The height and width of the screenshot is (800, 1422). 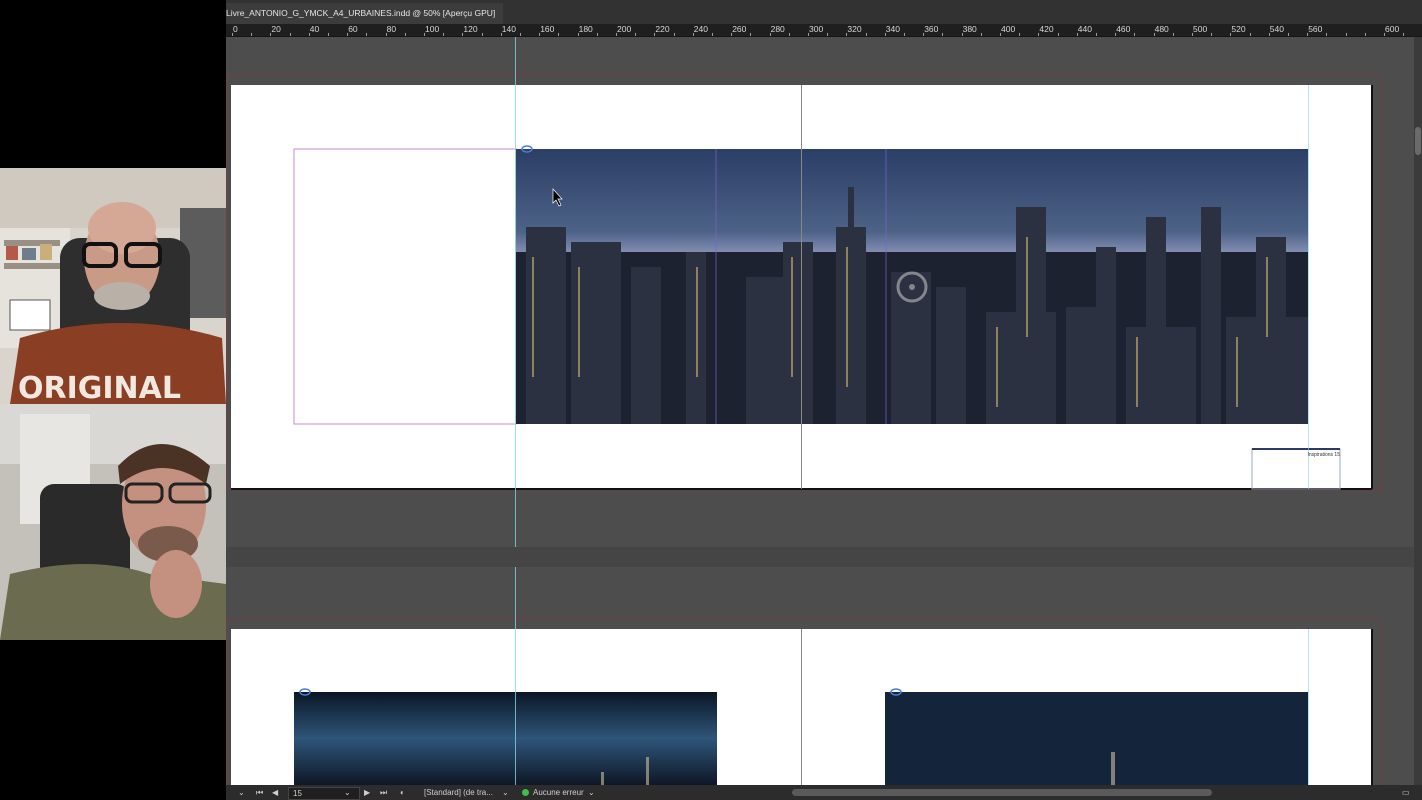 What do you see at coordinates (1008, 29) in the screenshot?
I see `ruler-label: 400` at bounding box center [1008, 29].